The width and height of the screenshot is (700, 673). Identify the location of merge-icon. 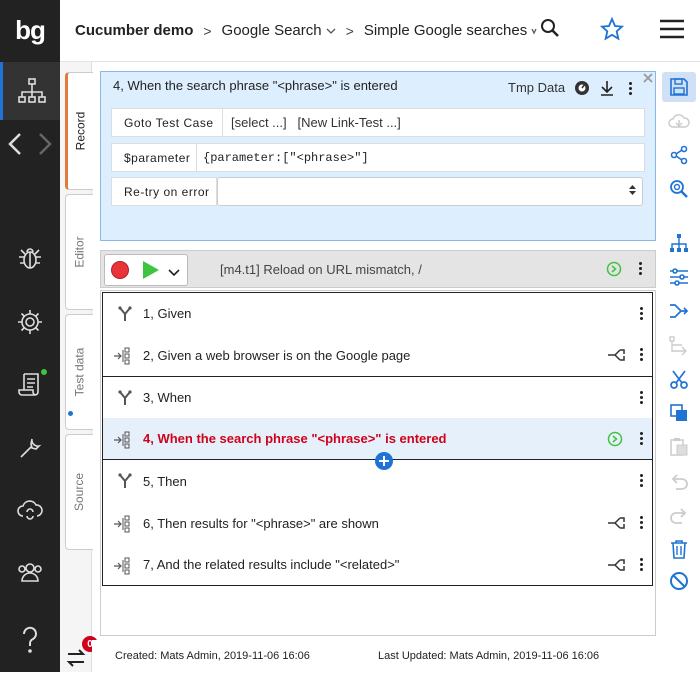
(679, 311).